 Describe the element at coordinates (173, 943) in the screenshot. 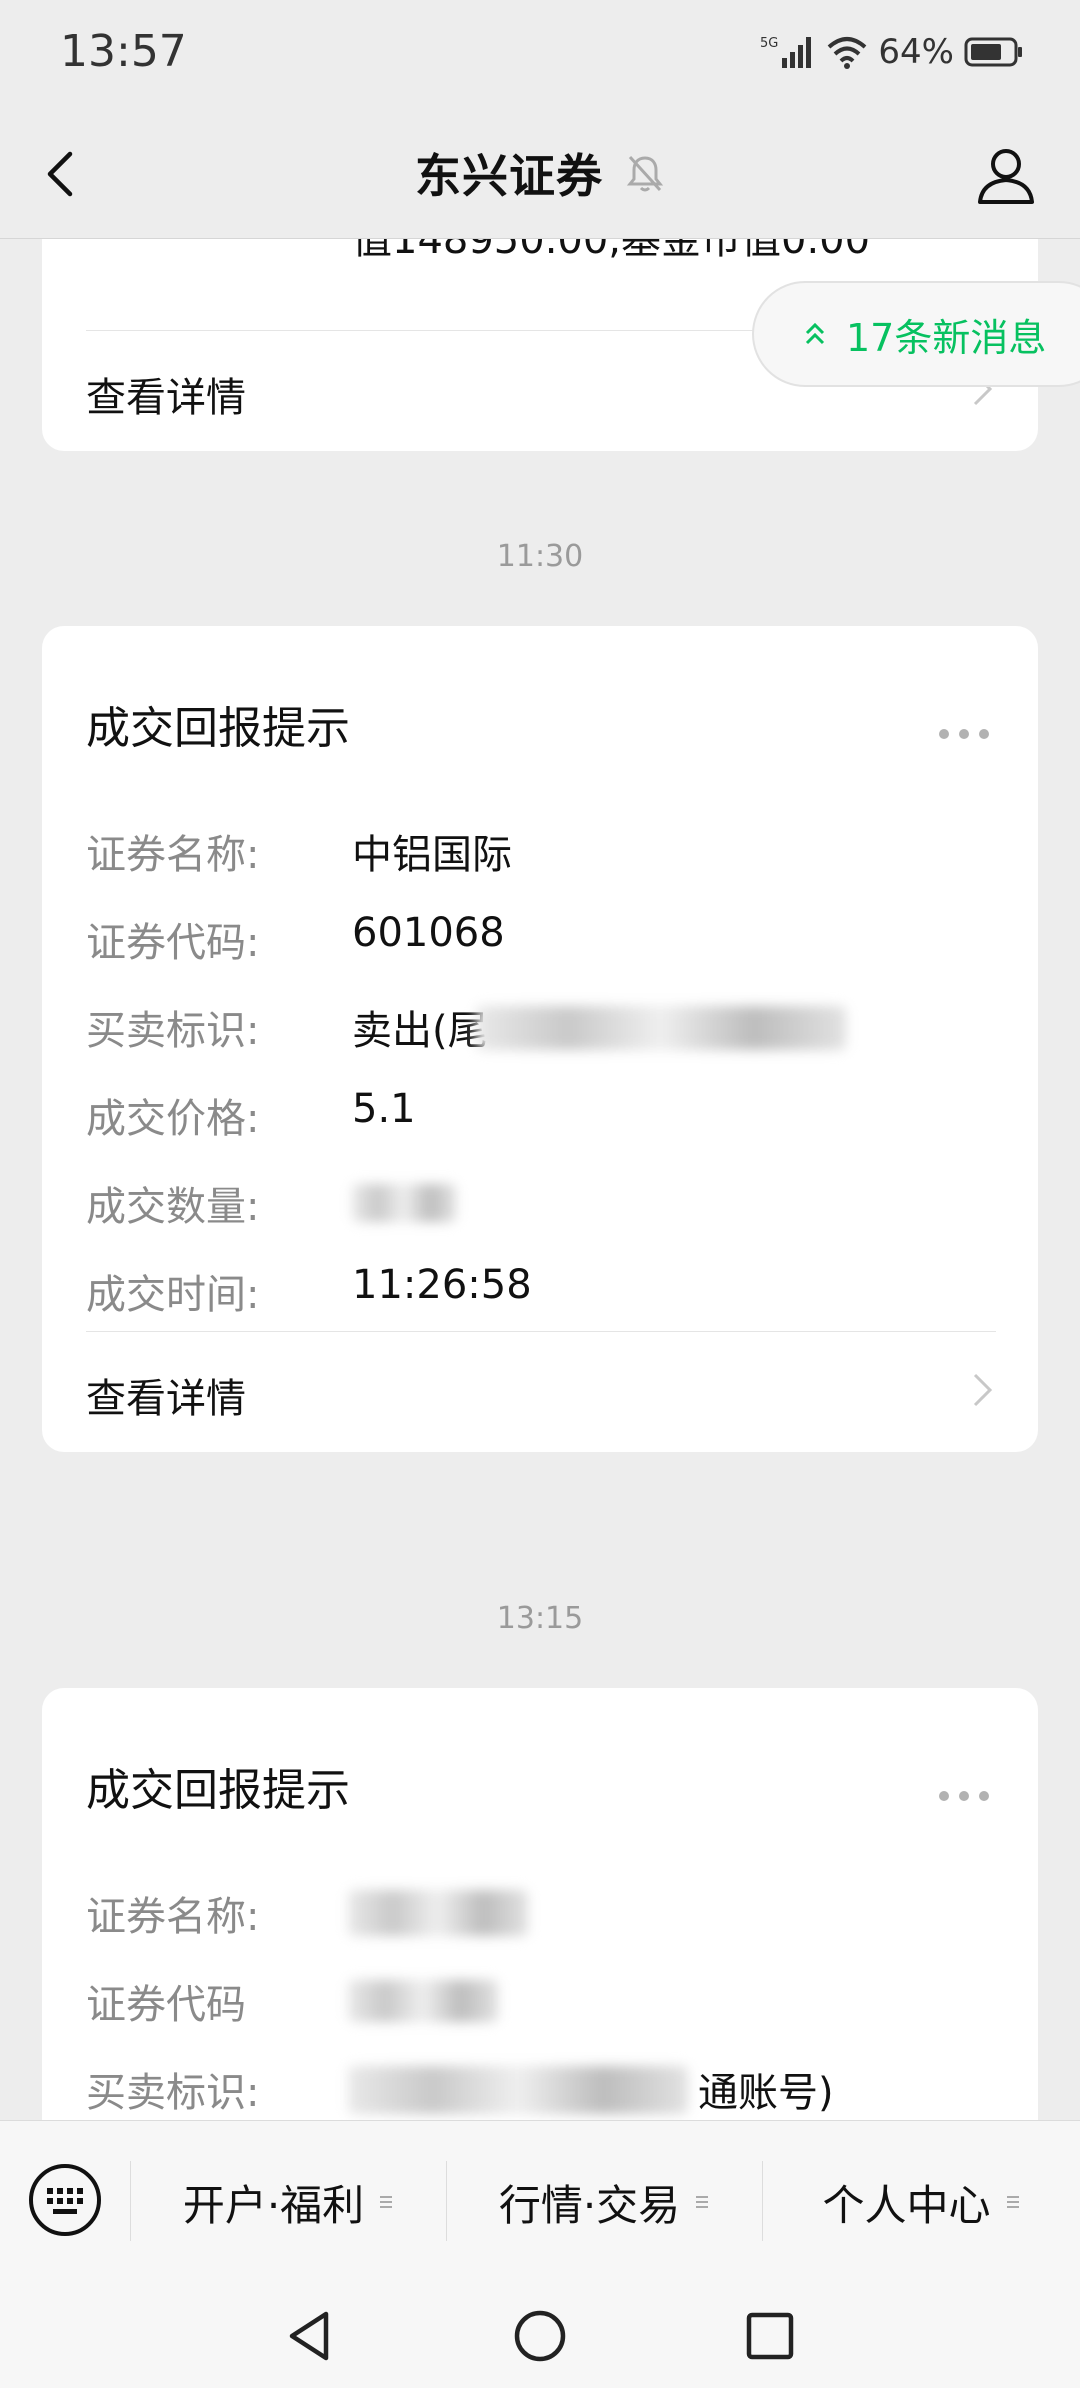

I see `row-label: 证券代码:` at that location.